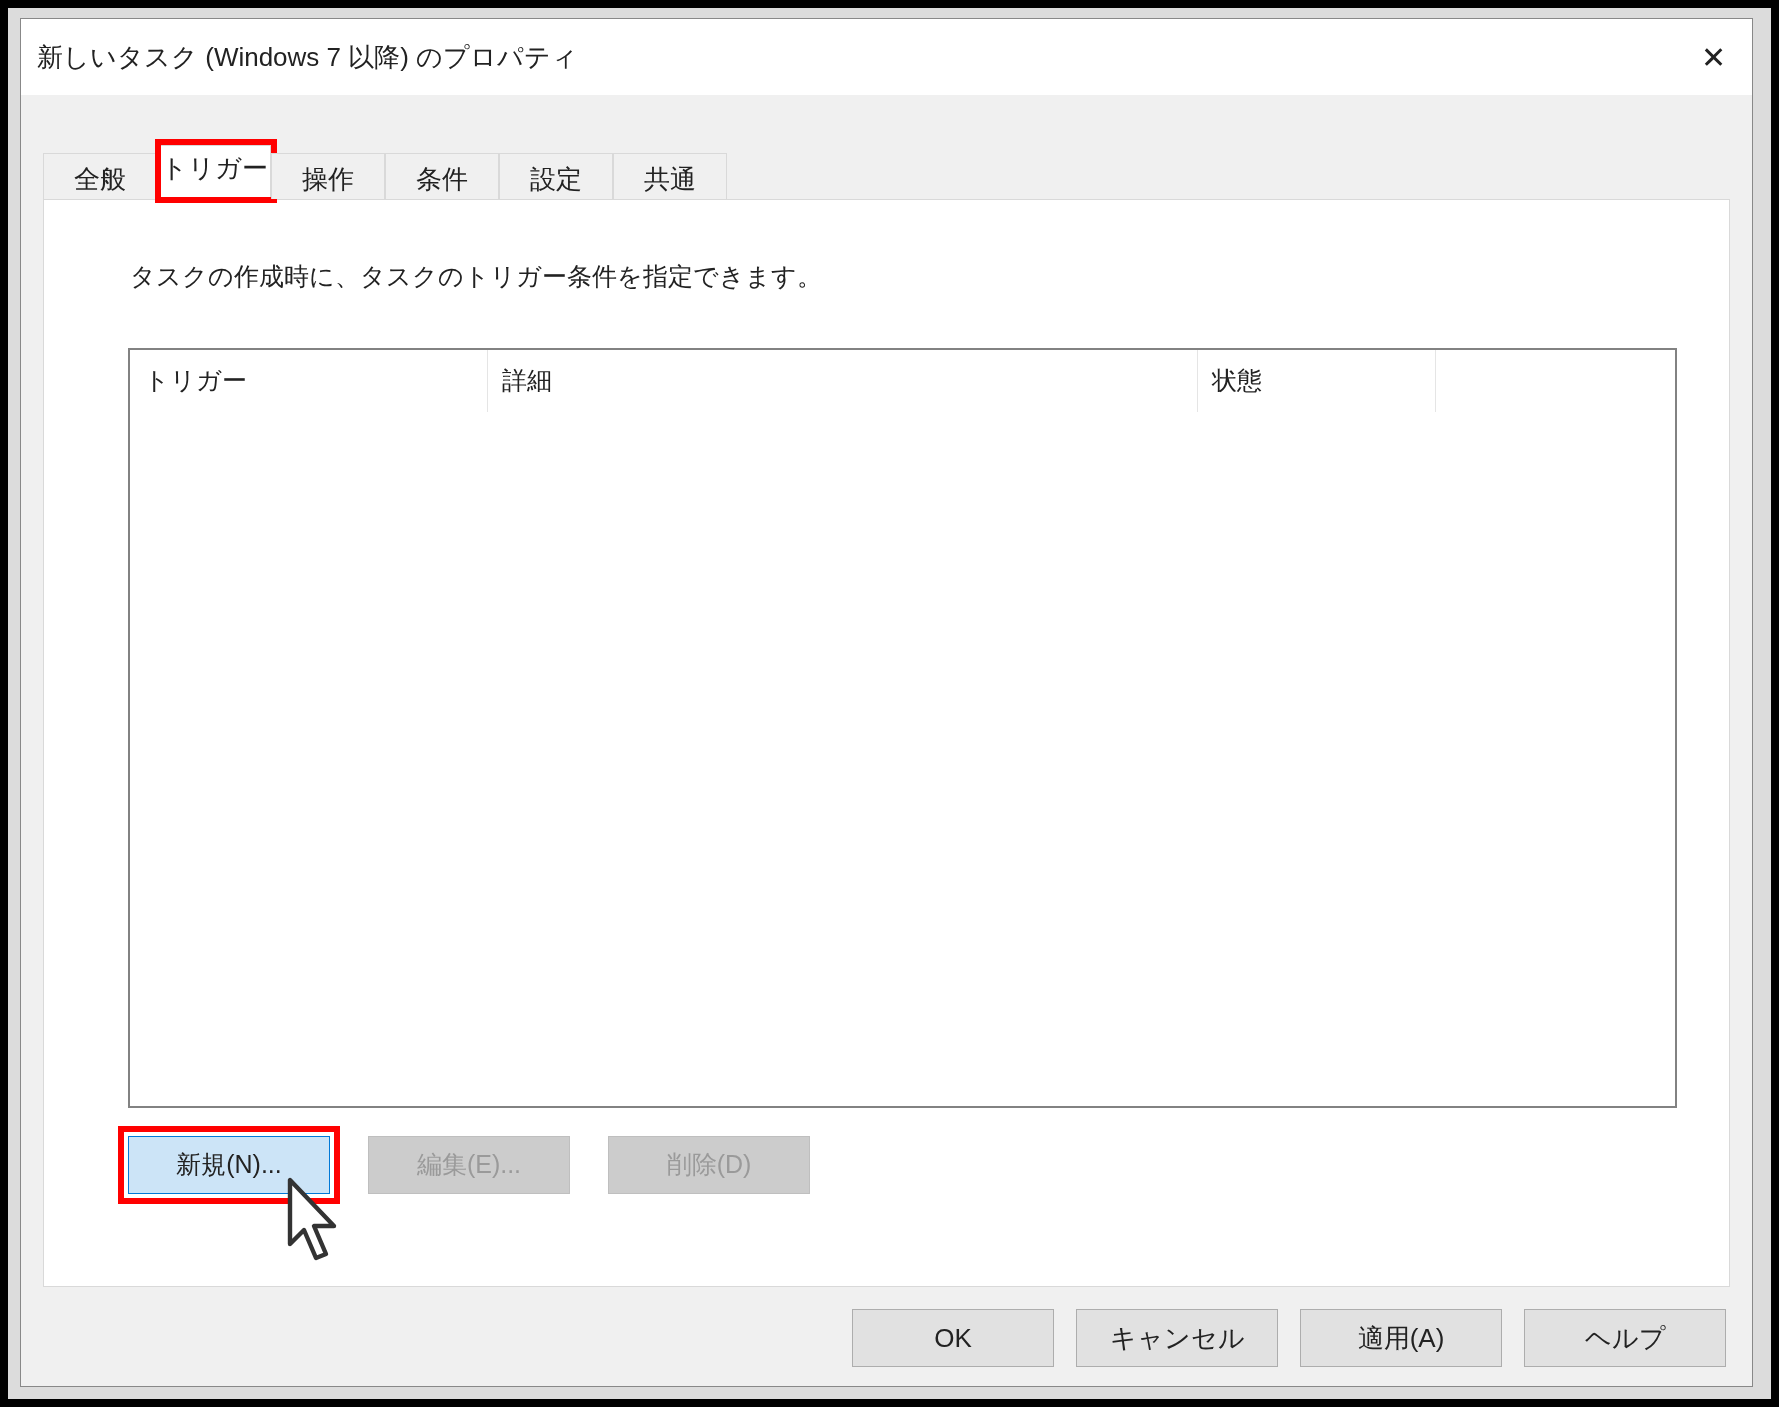 The height and width of the screenshot is (1407, 1779). I want to click on tab: 共通, so click(670, 176).